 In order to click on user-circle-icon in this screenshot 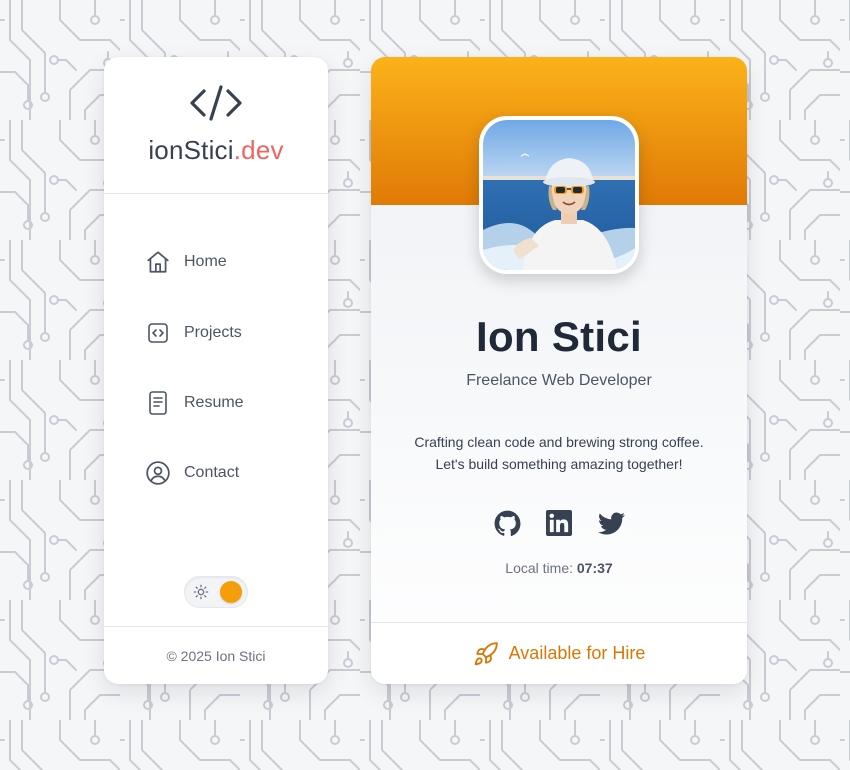, I will do `click(158, 473)`.